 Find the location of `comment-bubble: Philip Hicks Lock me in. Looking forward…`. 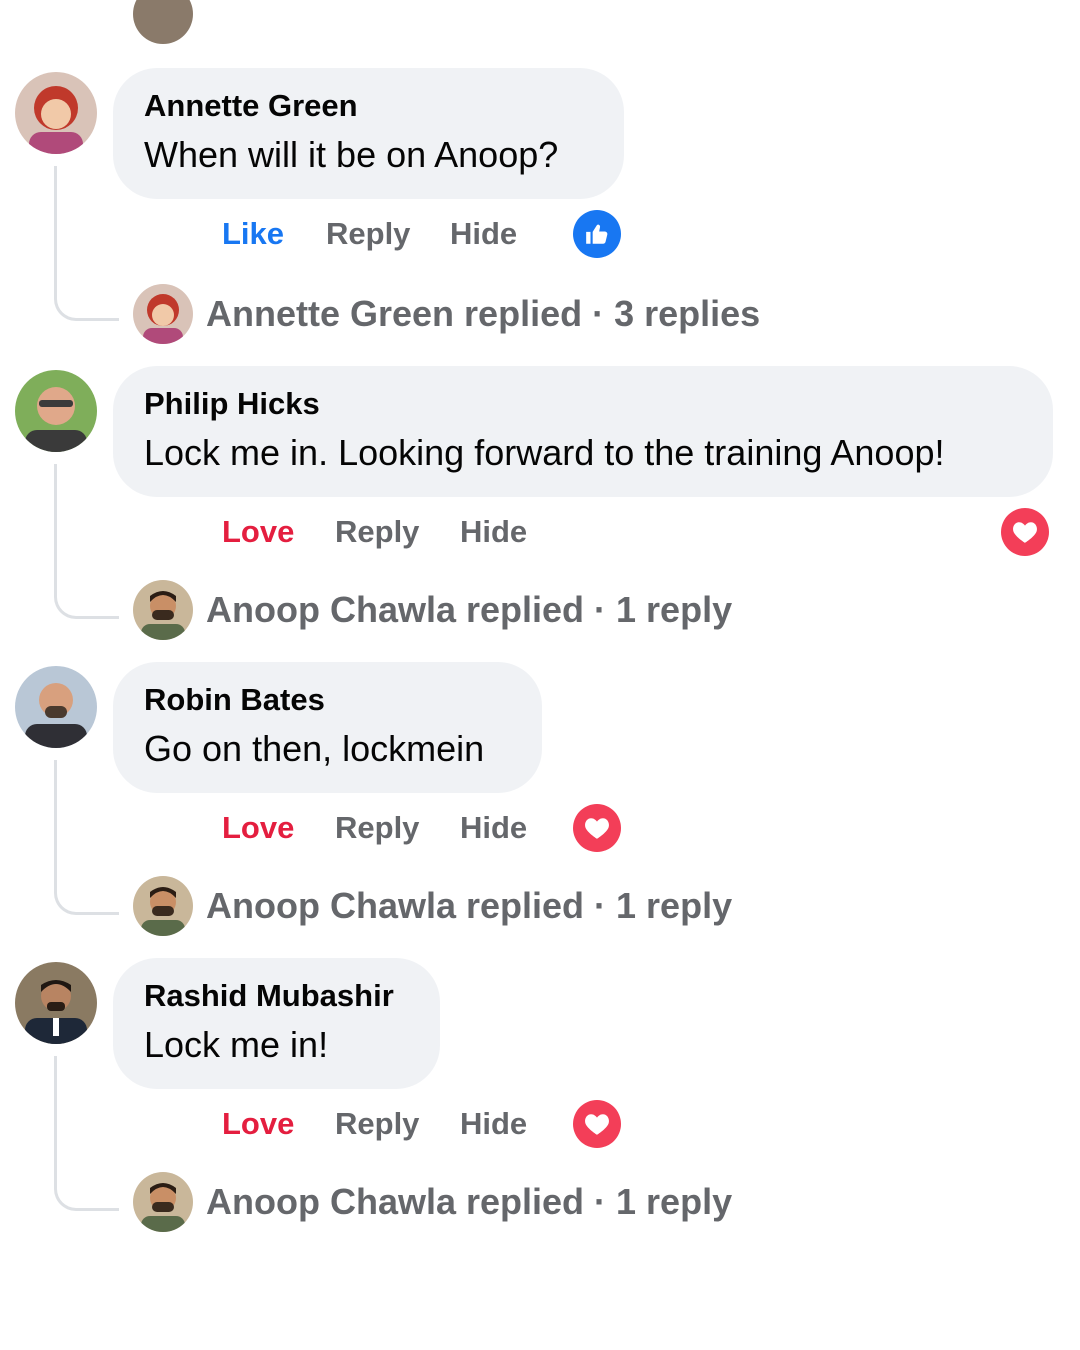

comment-bubble: Philip Hicks Lock me in. Looking forward… is located at coordinates (583, 431).